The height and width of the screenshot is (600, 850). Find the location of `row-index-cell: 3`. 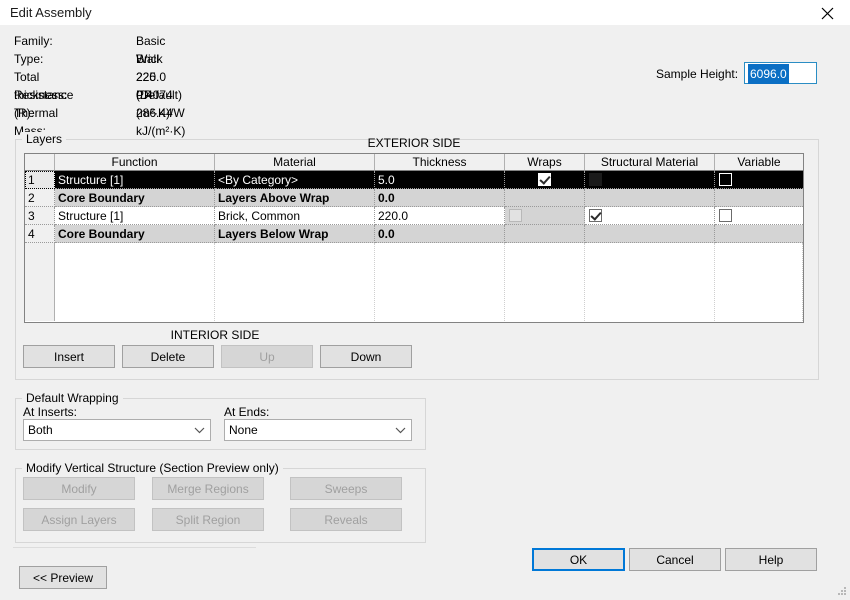

row-index-cell: 3 is located at coordinates (40, 216).